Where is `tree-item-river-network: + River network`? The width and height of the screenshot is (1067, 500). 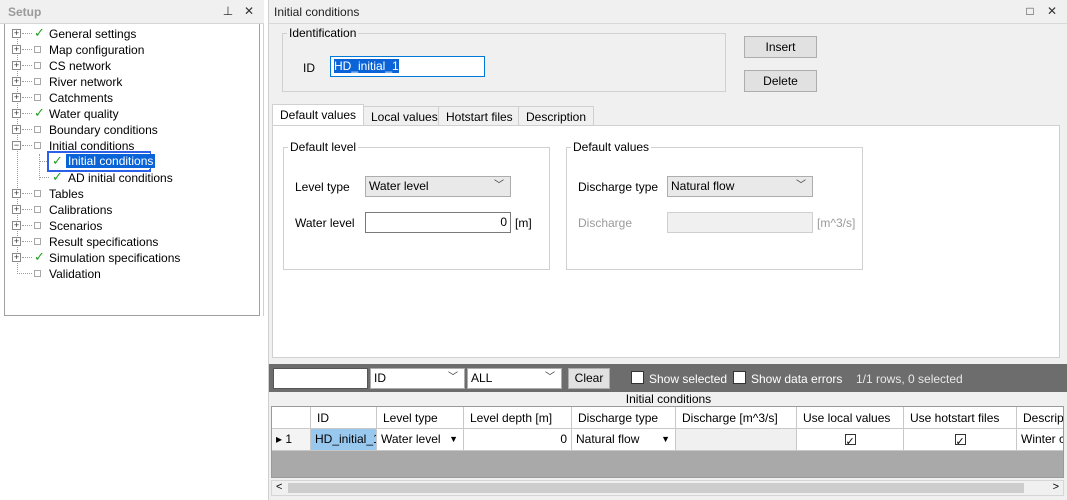 tree-item-river-network: + River network is located at coordinates (130, 82).